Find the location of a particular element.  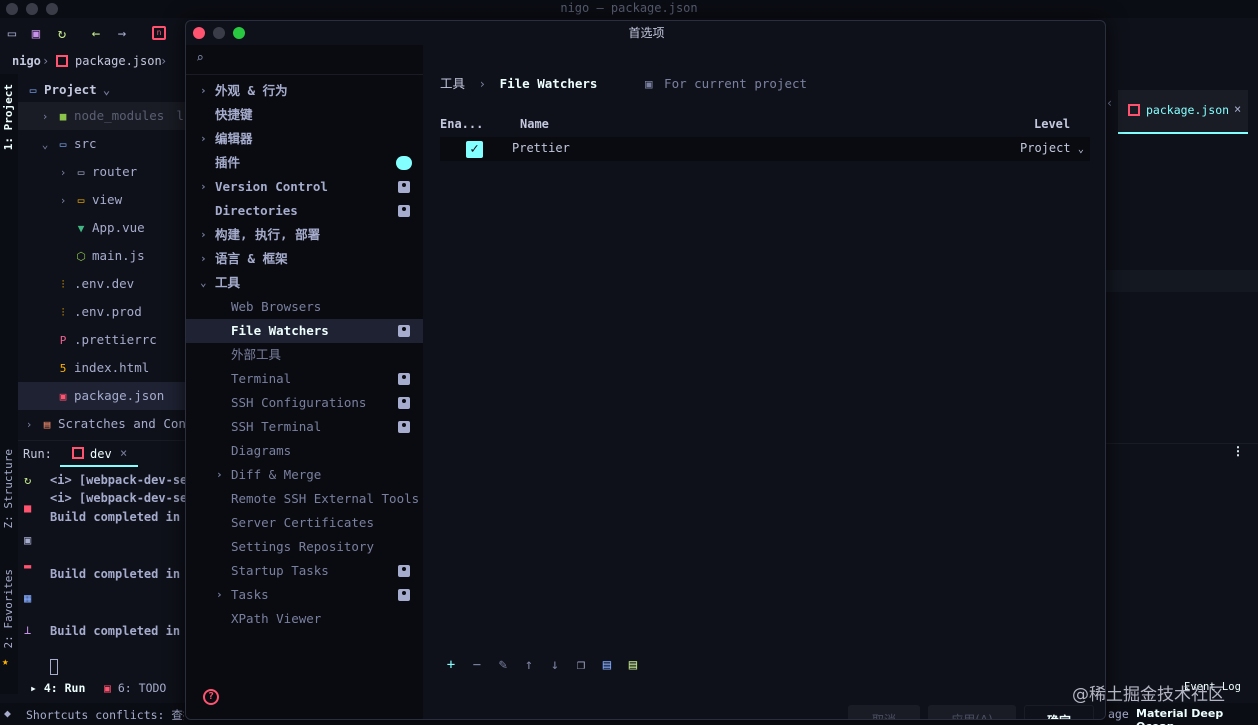

tree-item-scratches: › ▤ Scratches and Cons is located at coordinates (102, 424).